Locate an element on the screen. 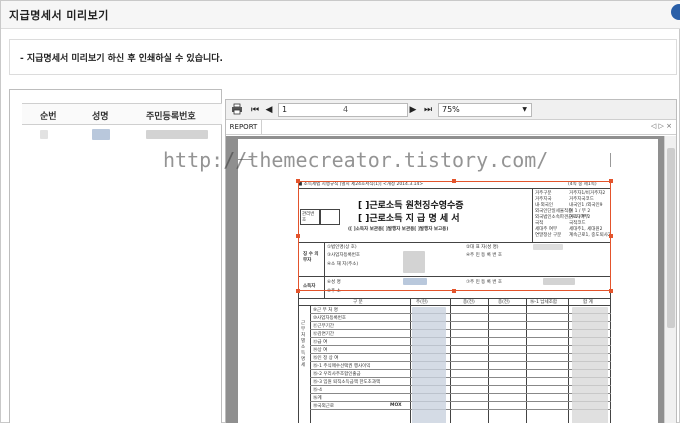  selection-frame is located at coordinates (454, 236).